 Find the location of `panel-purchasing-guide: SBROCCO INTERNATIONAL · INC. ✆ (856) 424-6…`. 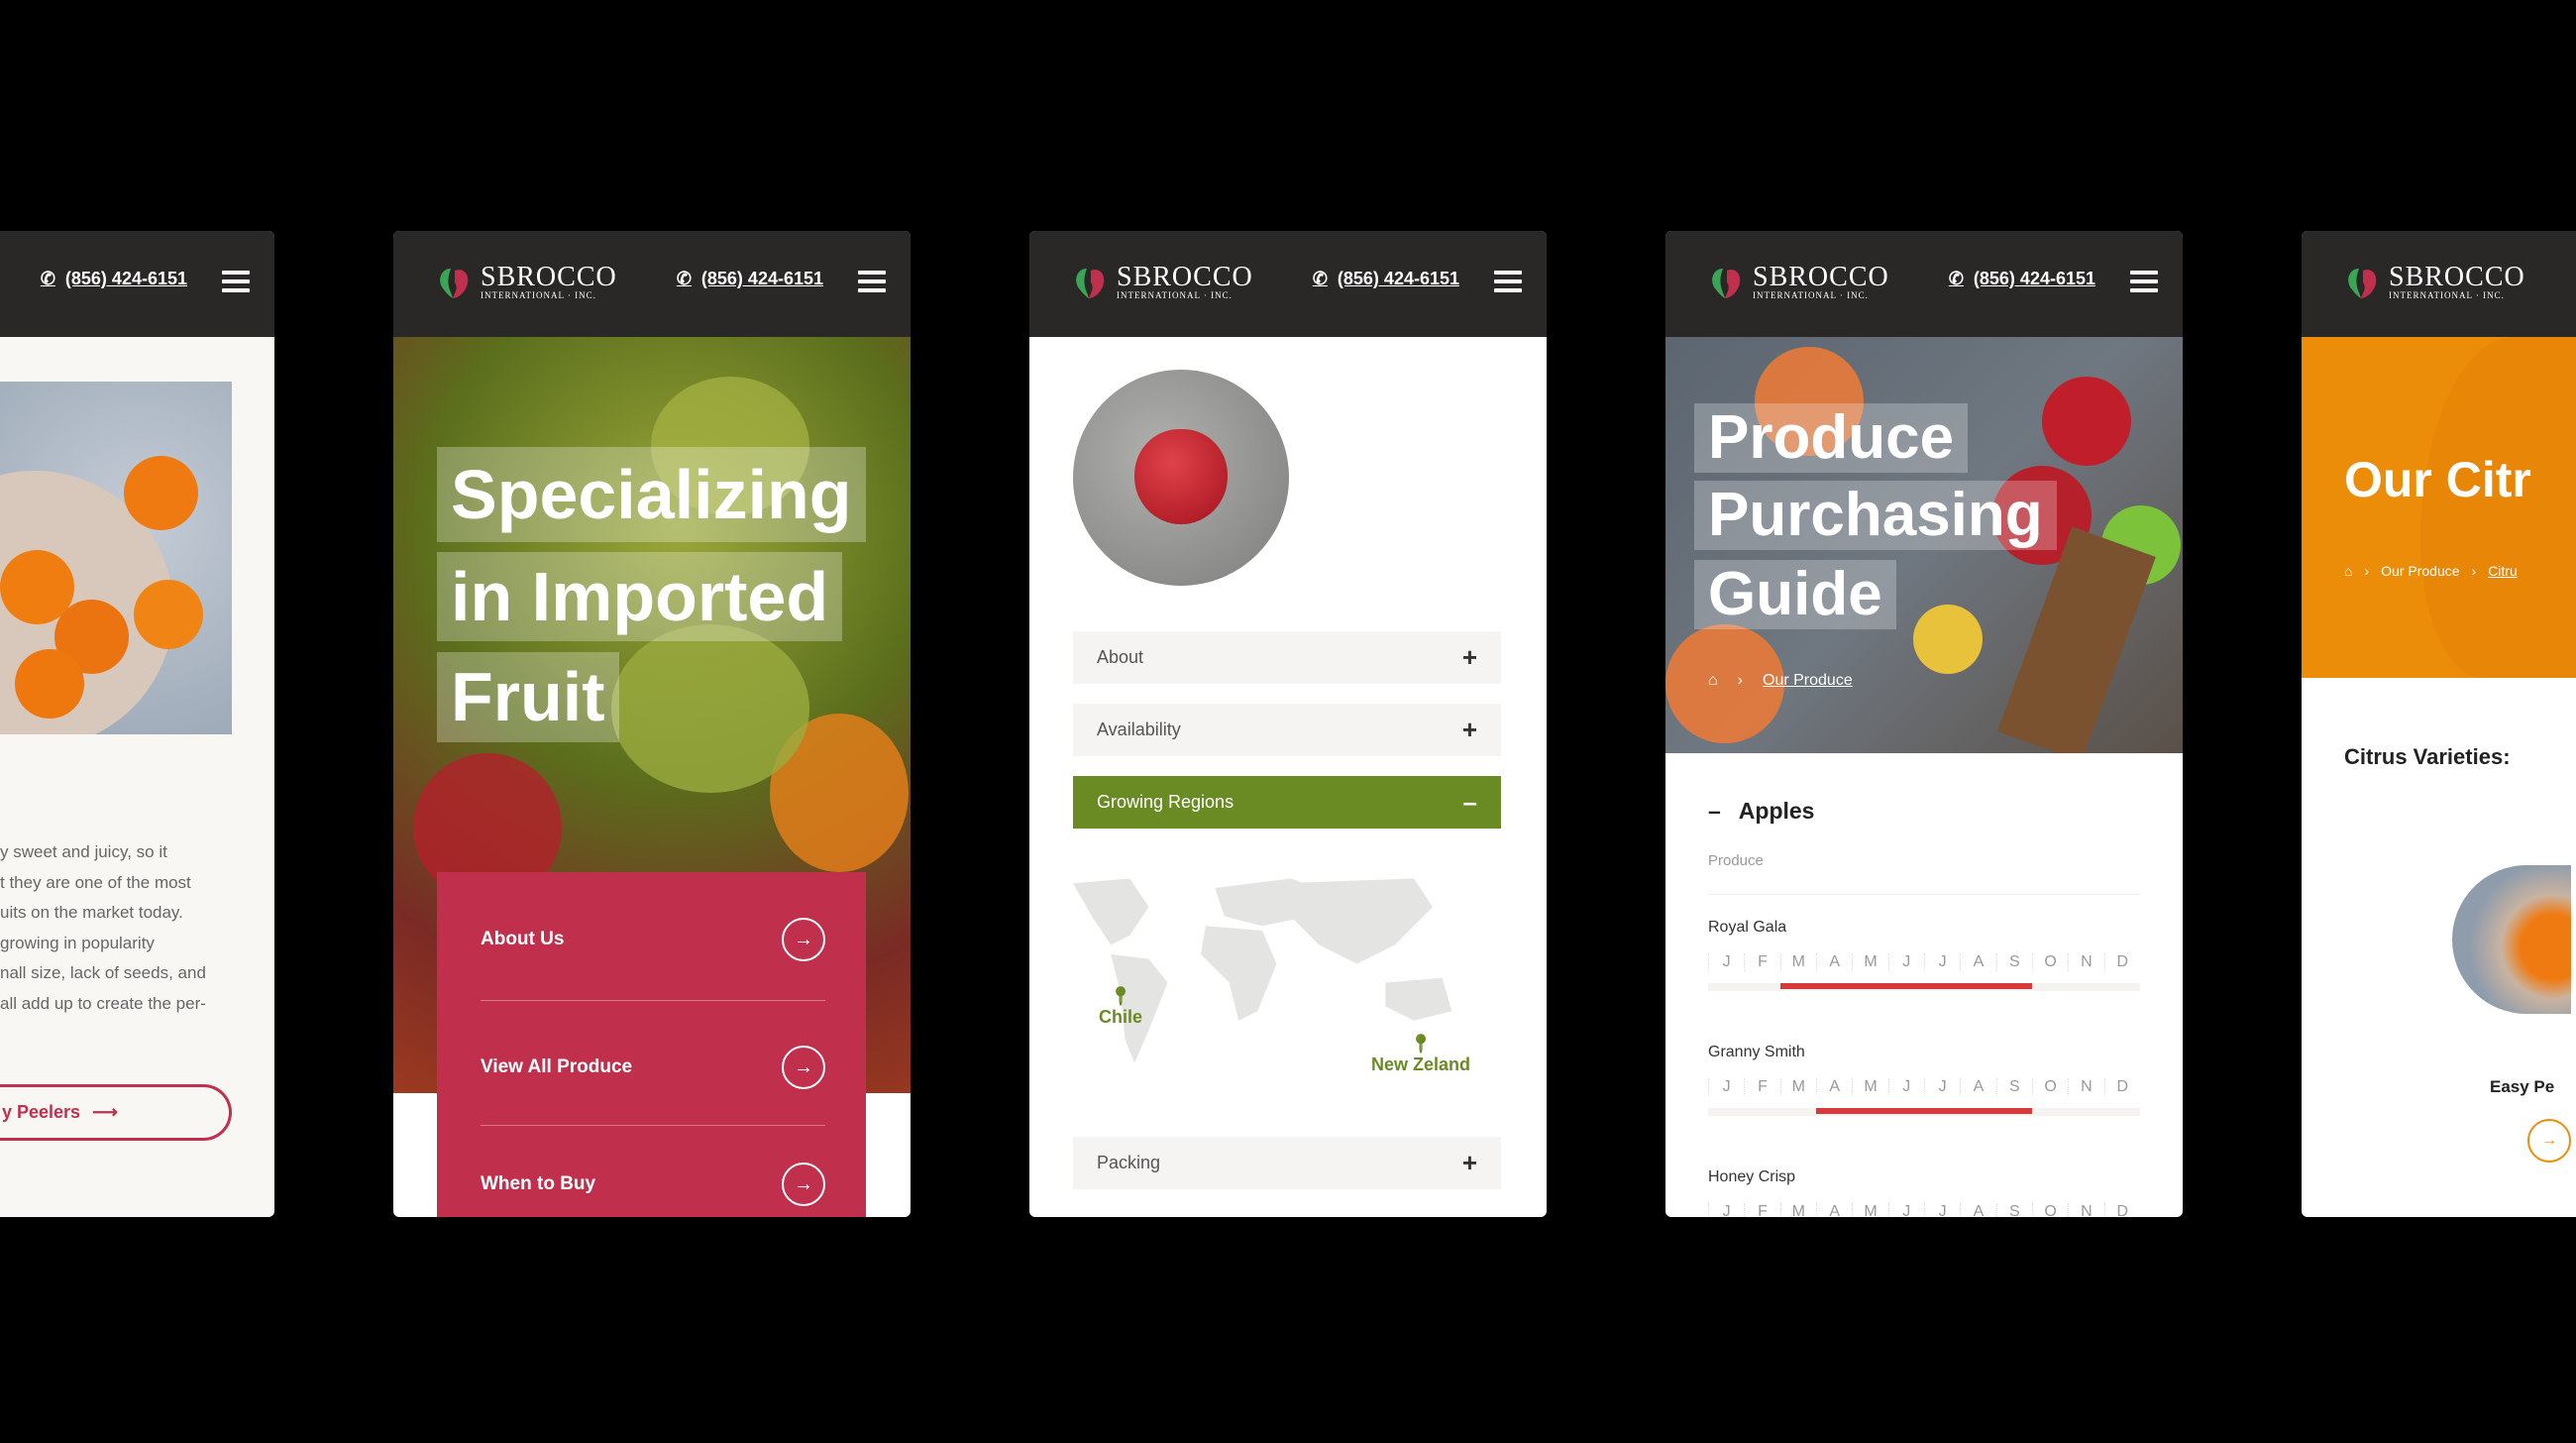

panel-purchasing-guide: SBROCCO INTERNATIONAL · INC. ✆ (856) 424-6… is located at coordinates (1924, 724).